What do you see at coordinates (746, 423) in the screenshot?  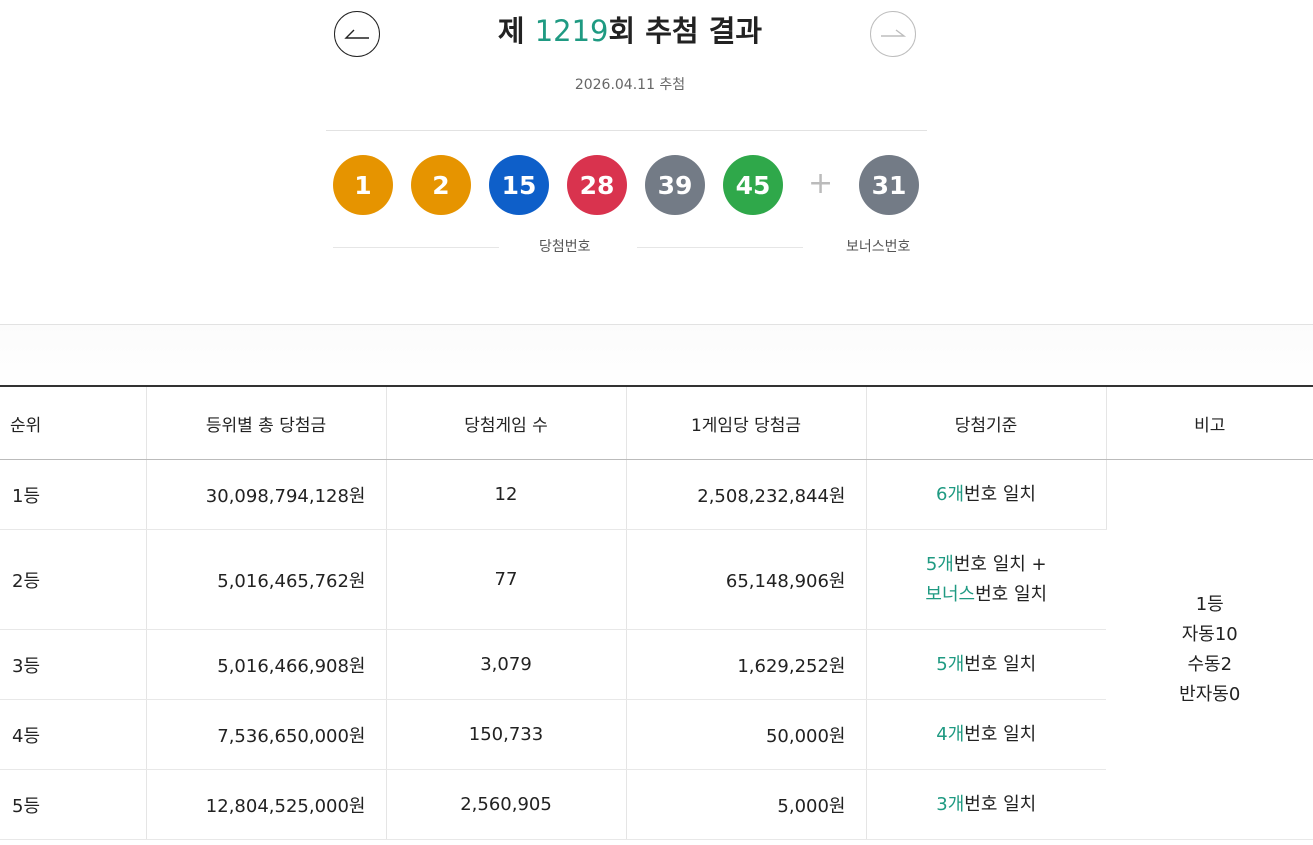 I see `header-prize-per-game: 1게임당 당첨금` at bounding box center [746, 423].